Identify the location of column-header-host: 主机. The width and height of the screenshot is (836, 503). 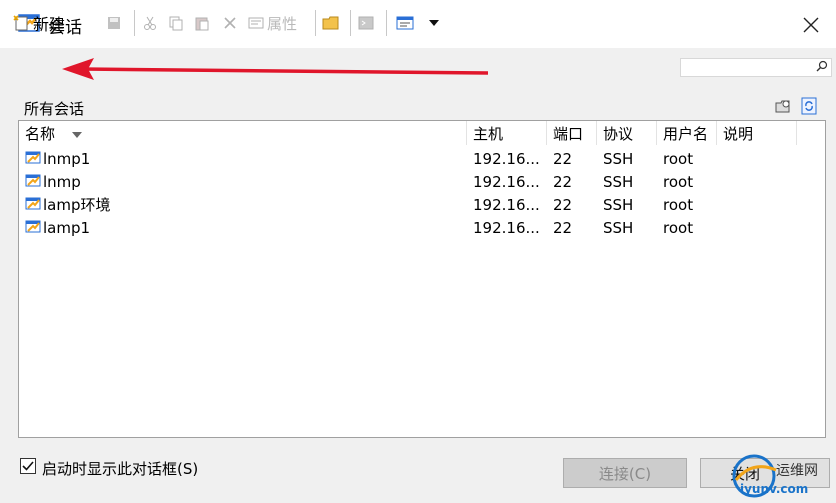
(507, 133).